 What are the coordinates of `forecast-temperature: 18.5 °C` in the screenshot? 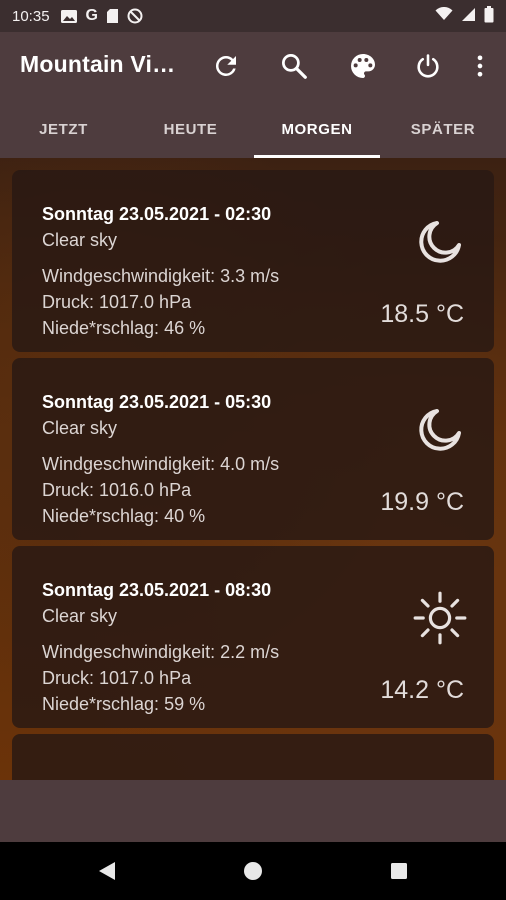 It's located at (422, 314).